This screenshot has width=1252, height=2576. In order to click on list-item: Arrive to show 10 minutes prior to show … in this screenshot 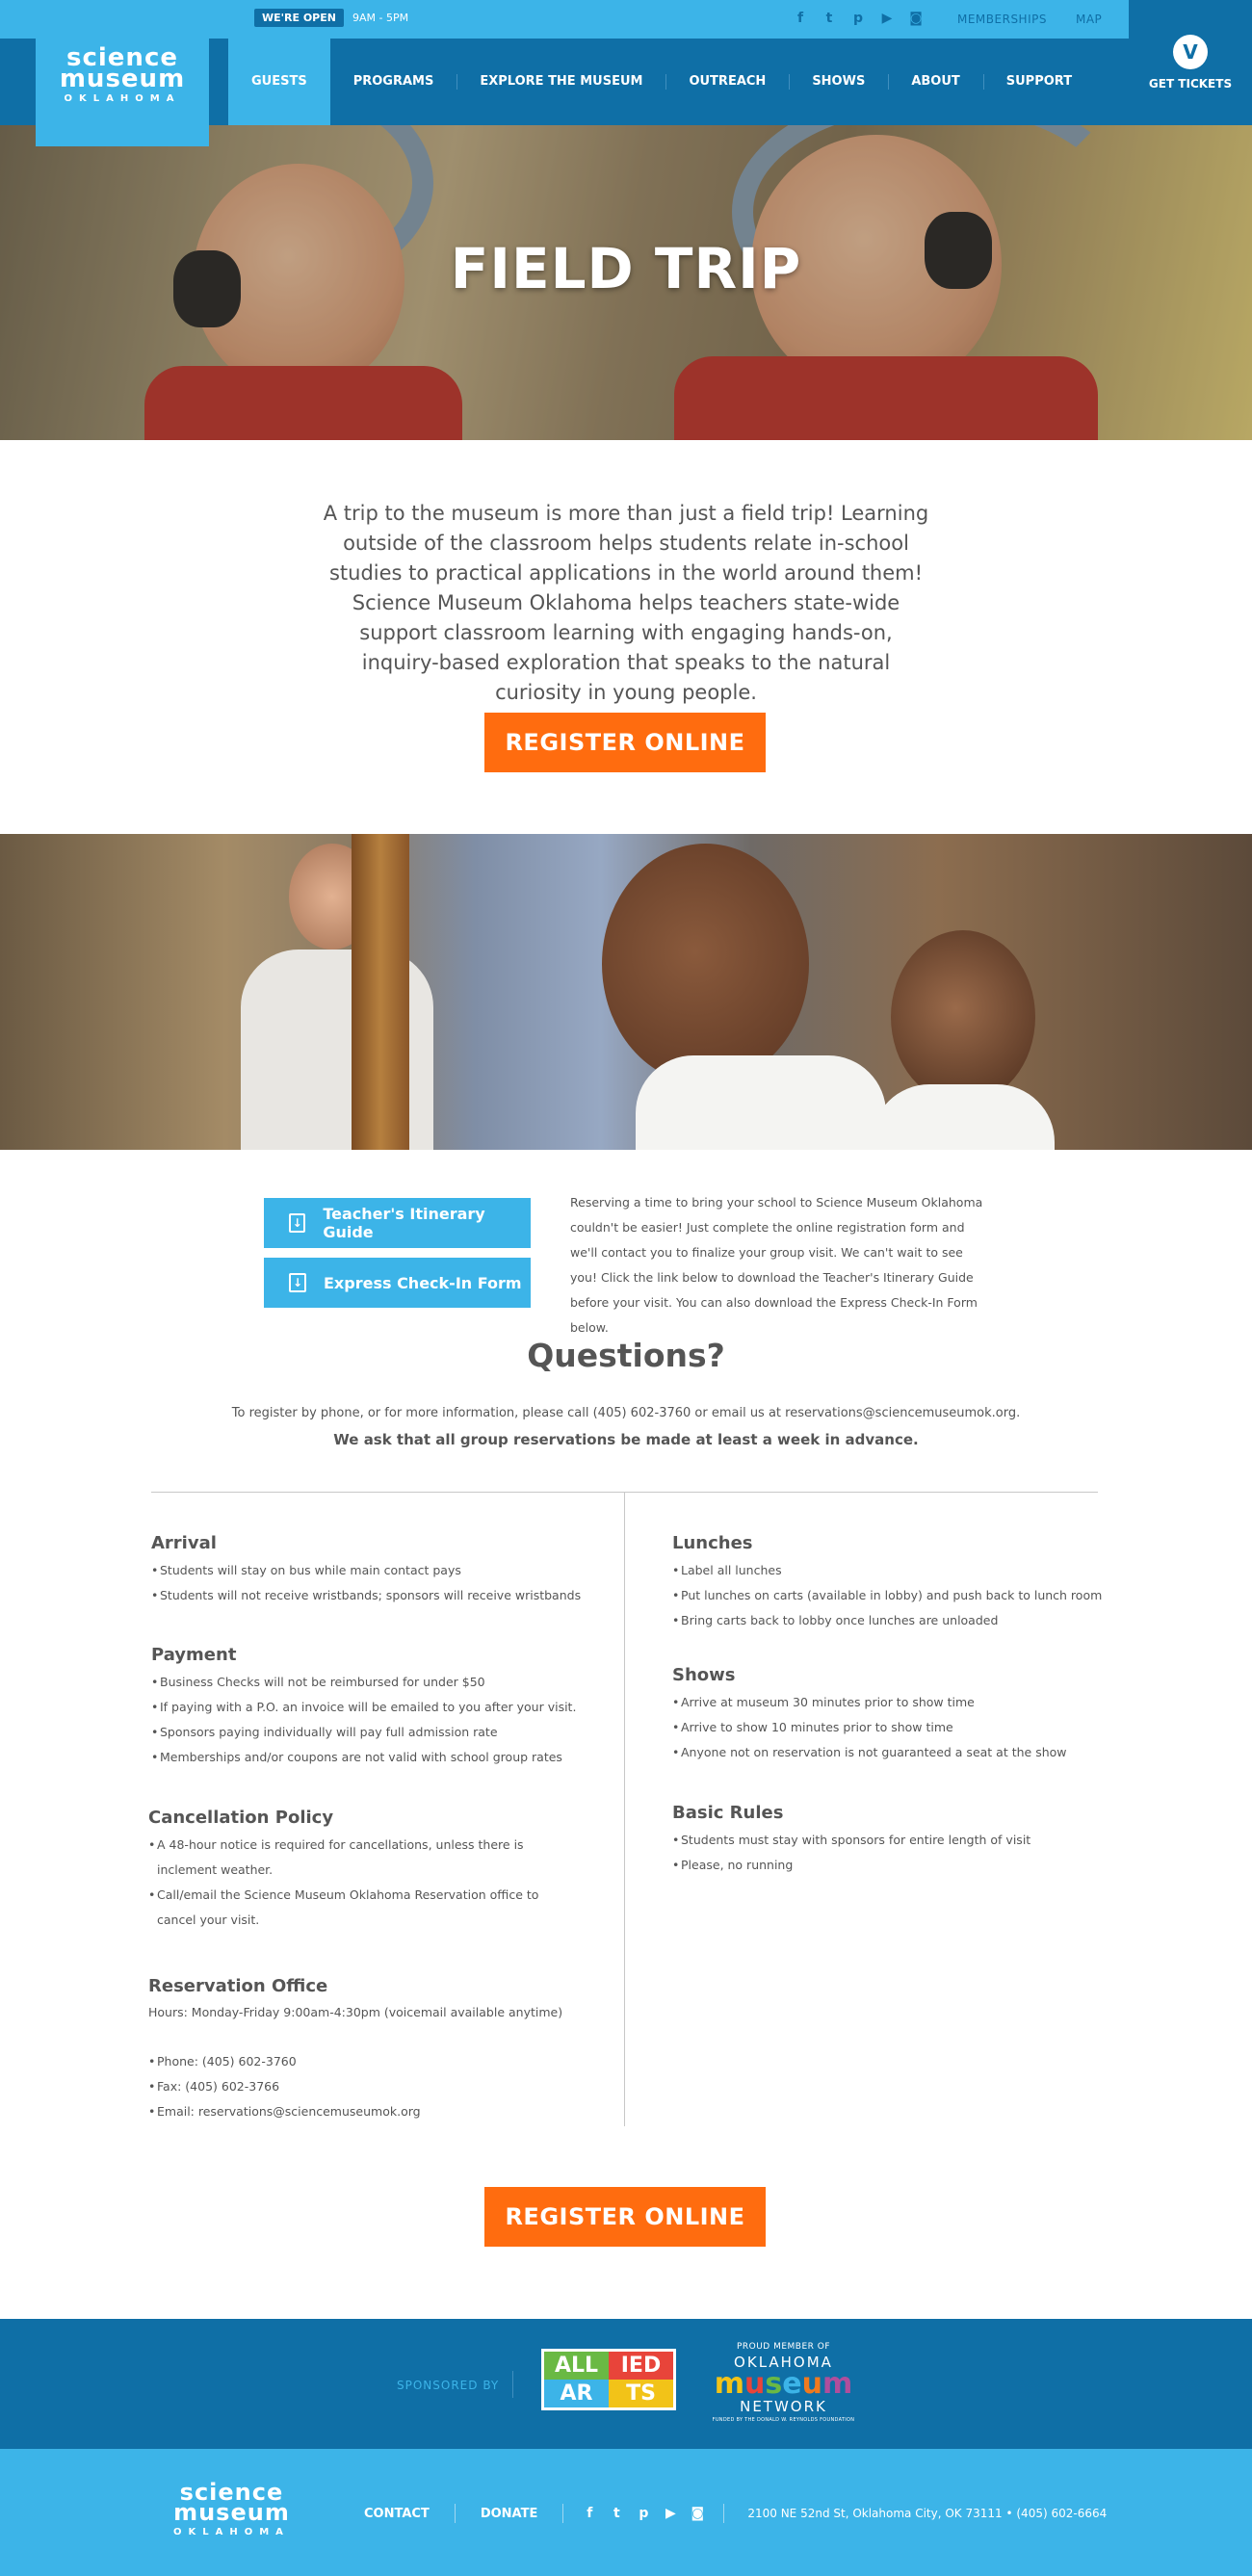, I will do `click(894, 1727)`.